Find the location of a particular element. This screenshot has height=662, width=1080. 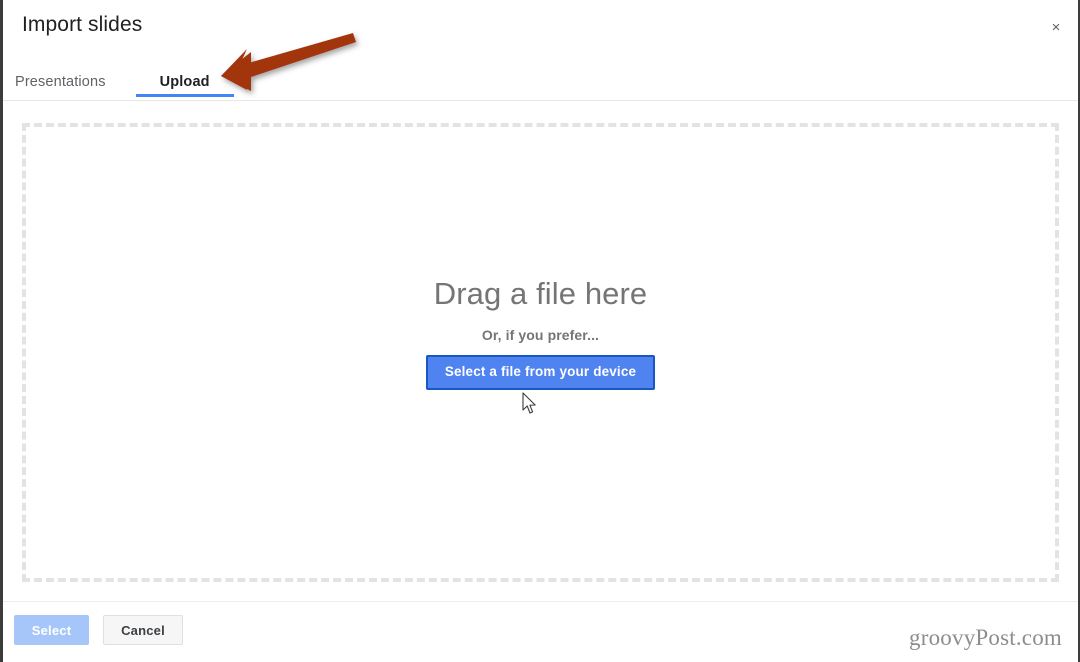

dropzone-headline: Drag a file here is located at coordinates (540, 294).